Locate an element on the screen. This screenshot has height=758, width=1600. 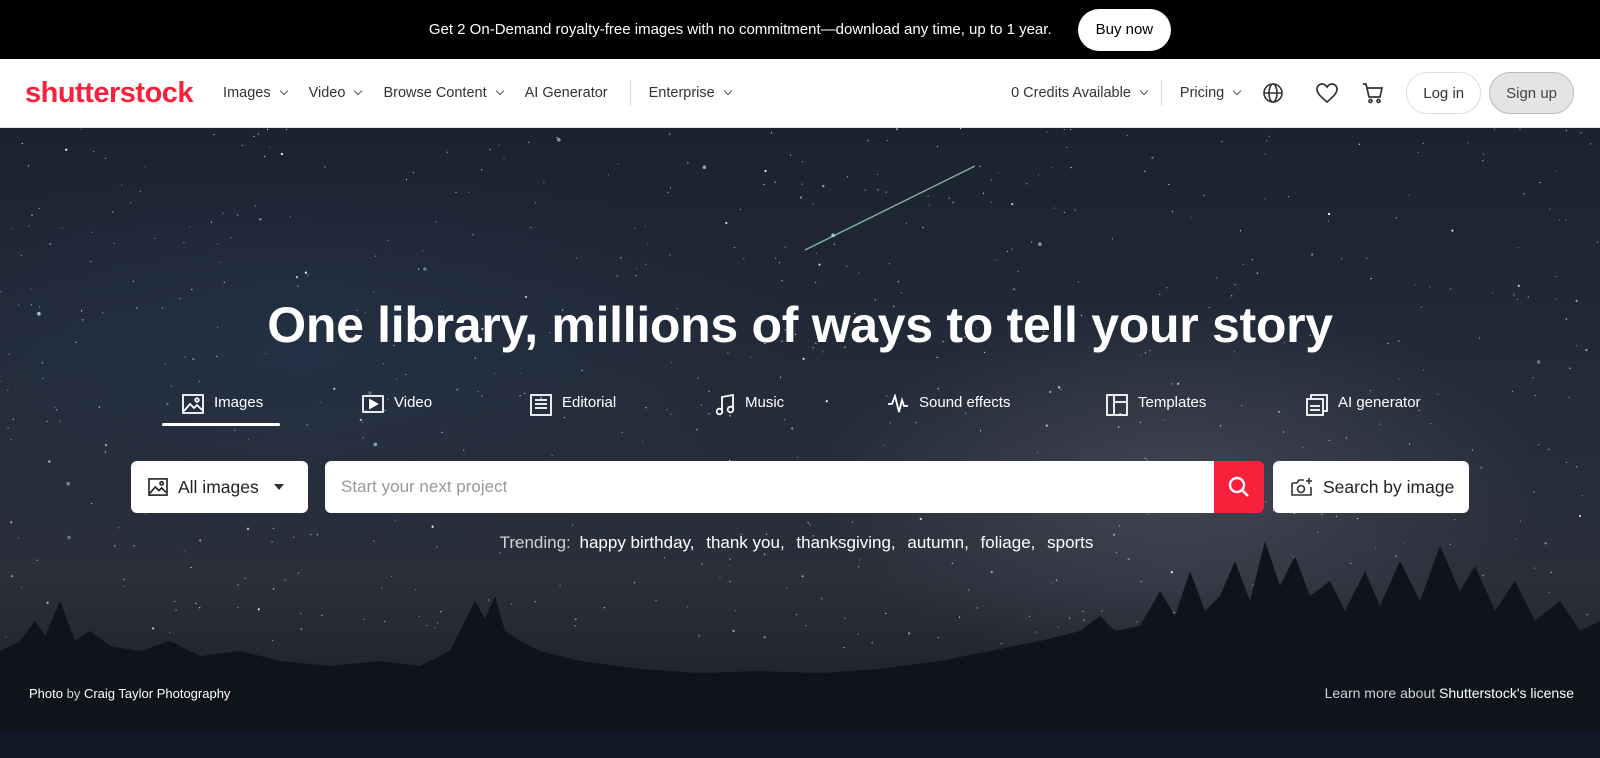
music-icon is located at coordinates (725, 405).